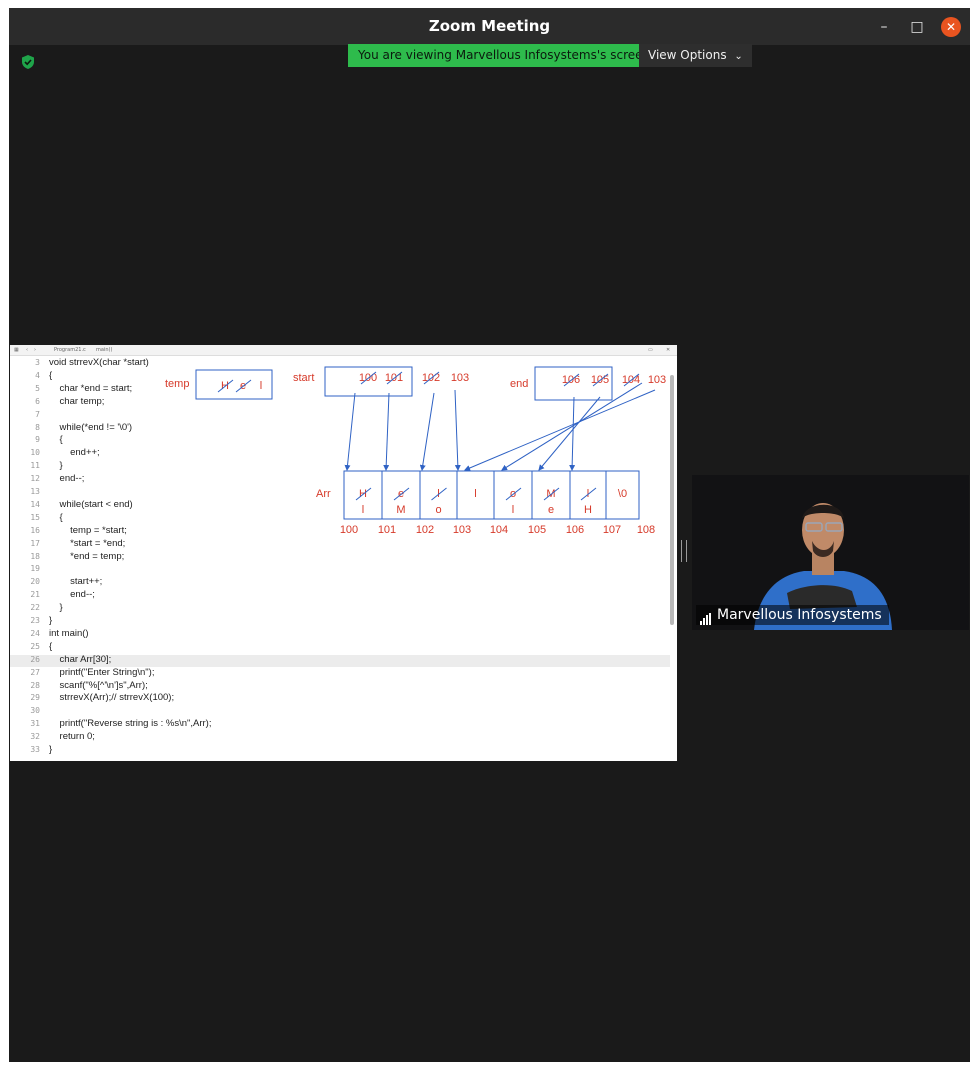 The height and width of the screenshot is (1071, 980). Describe the element at coordinates (687, 55) in the screenshot. I see `view-options-label: View Options` at that location.